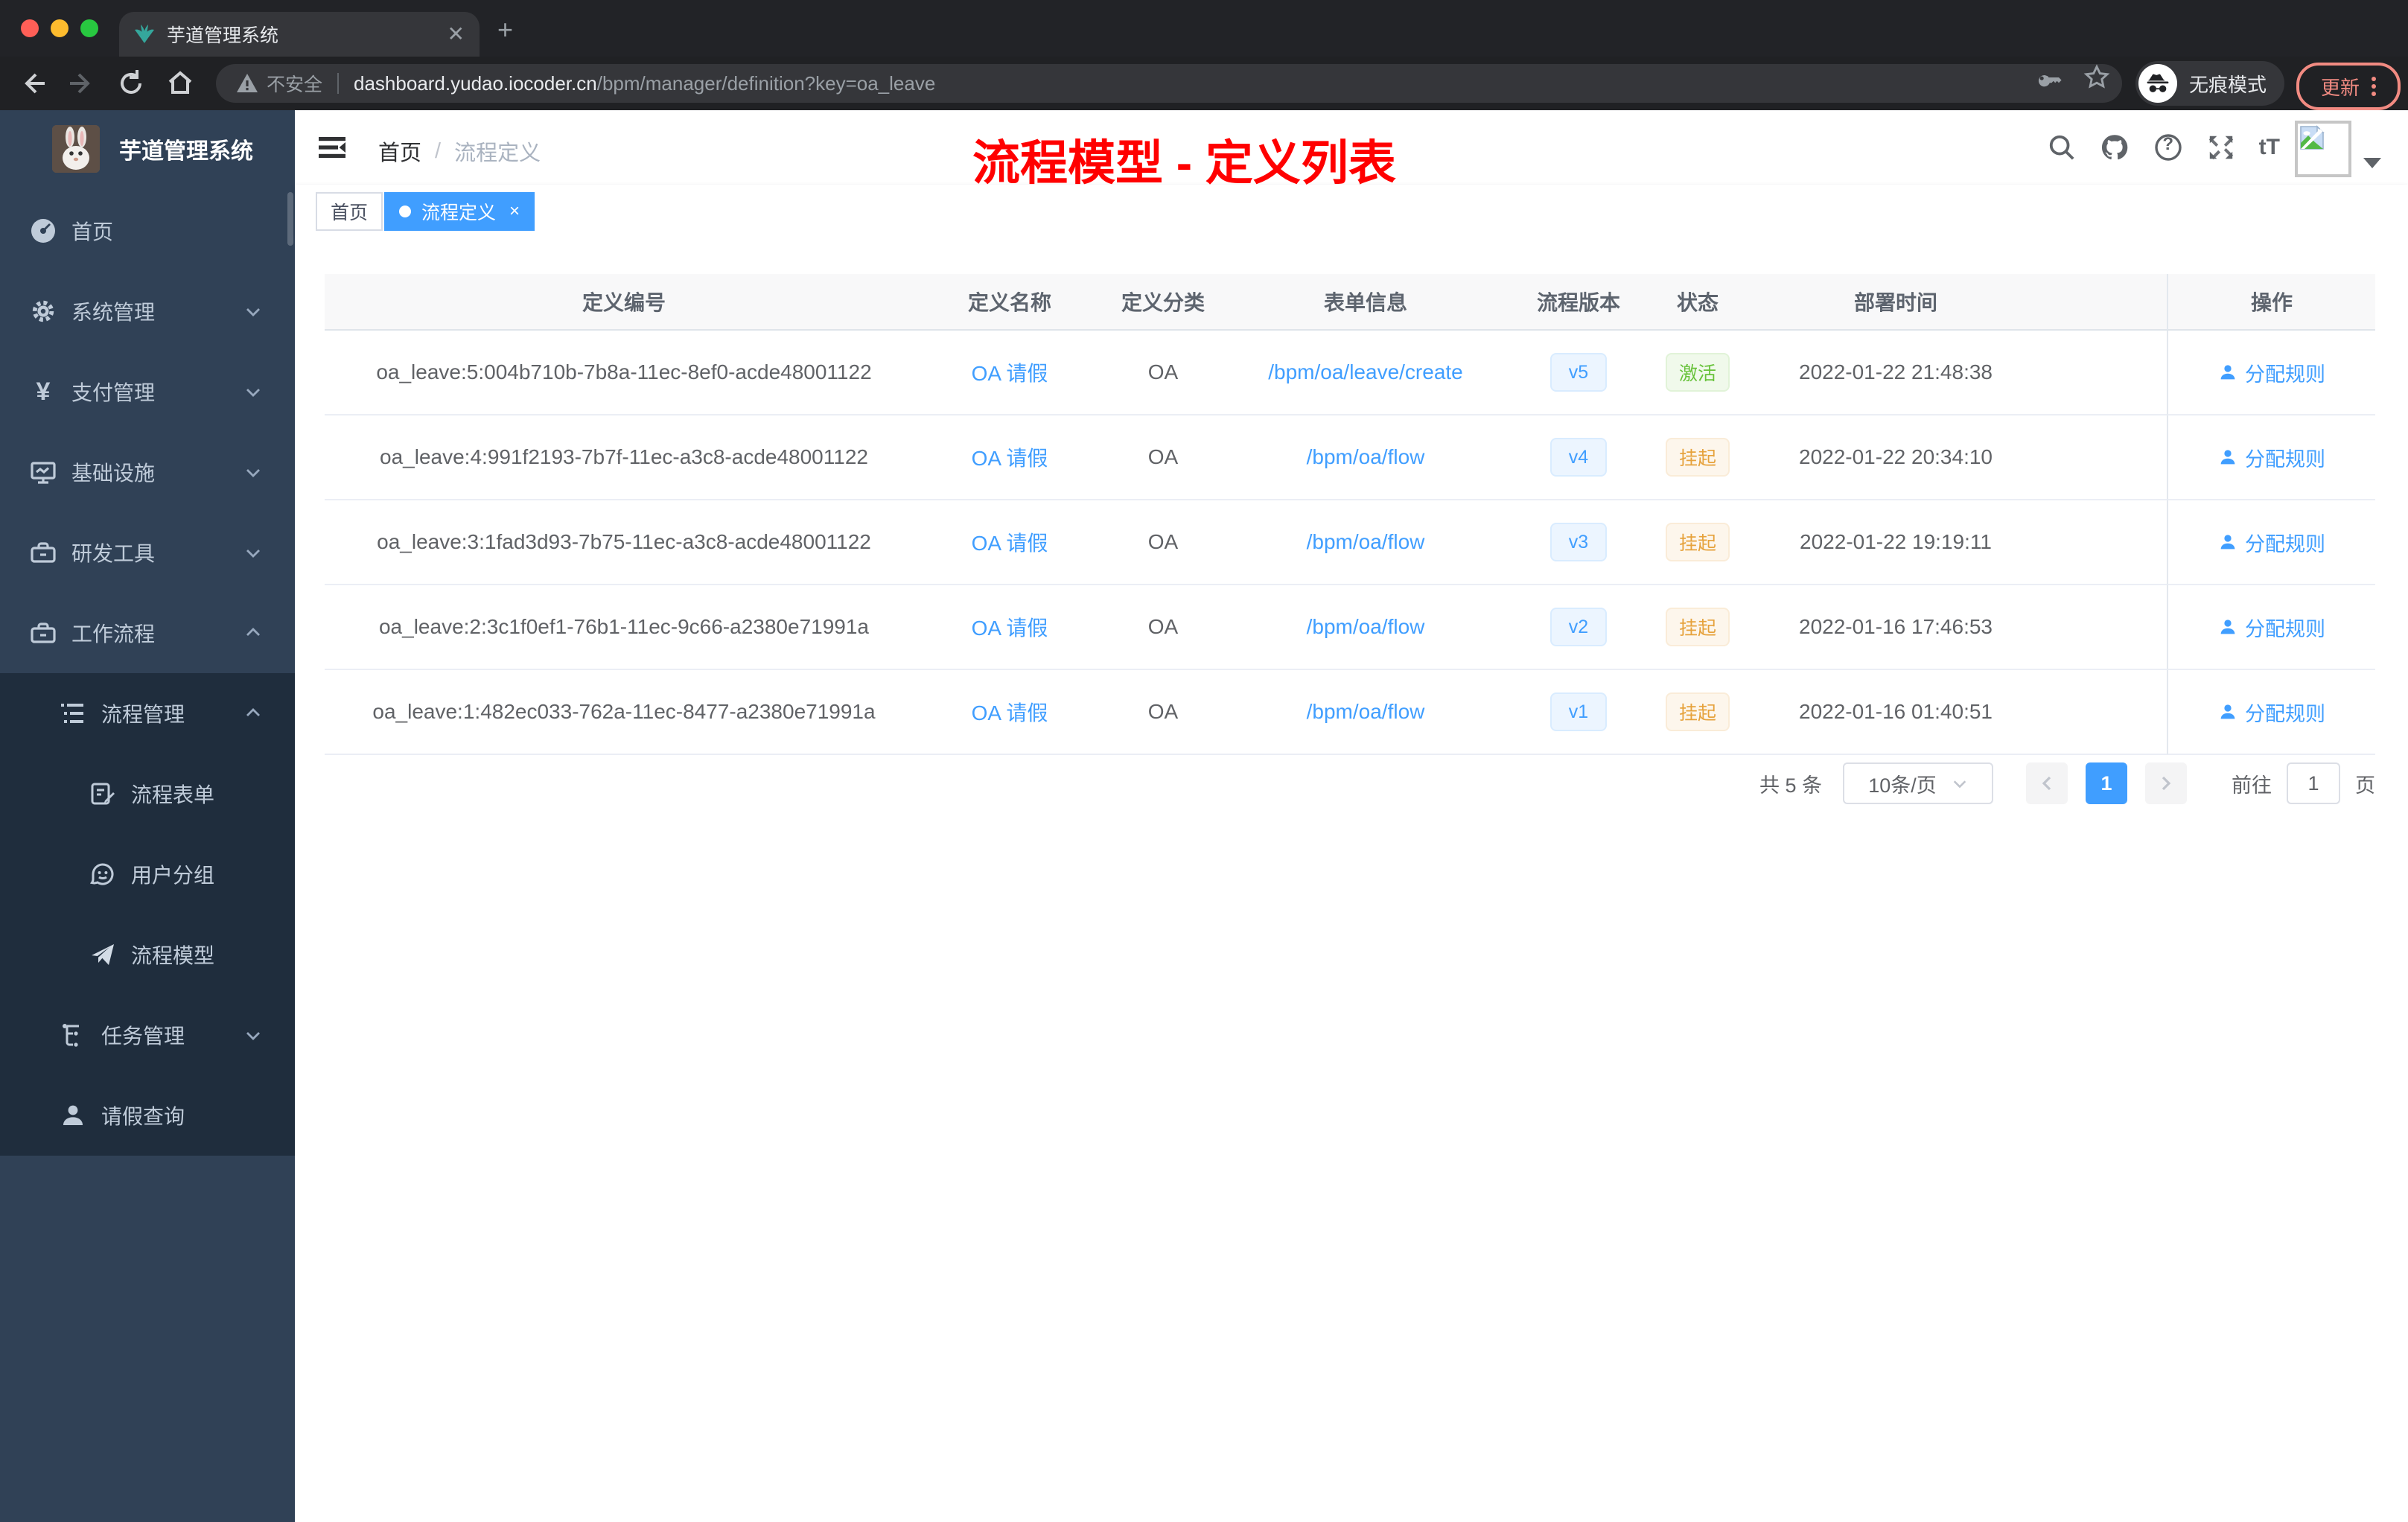 Image resolution: width=2408 pixels, height=1522 pixels. What do you see at coordinates (147, 231) in the screenshot?
I see `sidebar-item-home: 首页` at bounding box center [147, 231].